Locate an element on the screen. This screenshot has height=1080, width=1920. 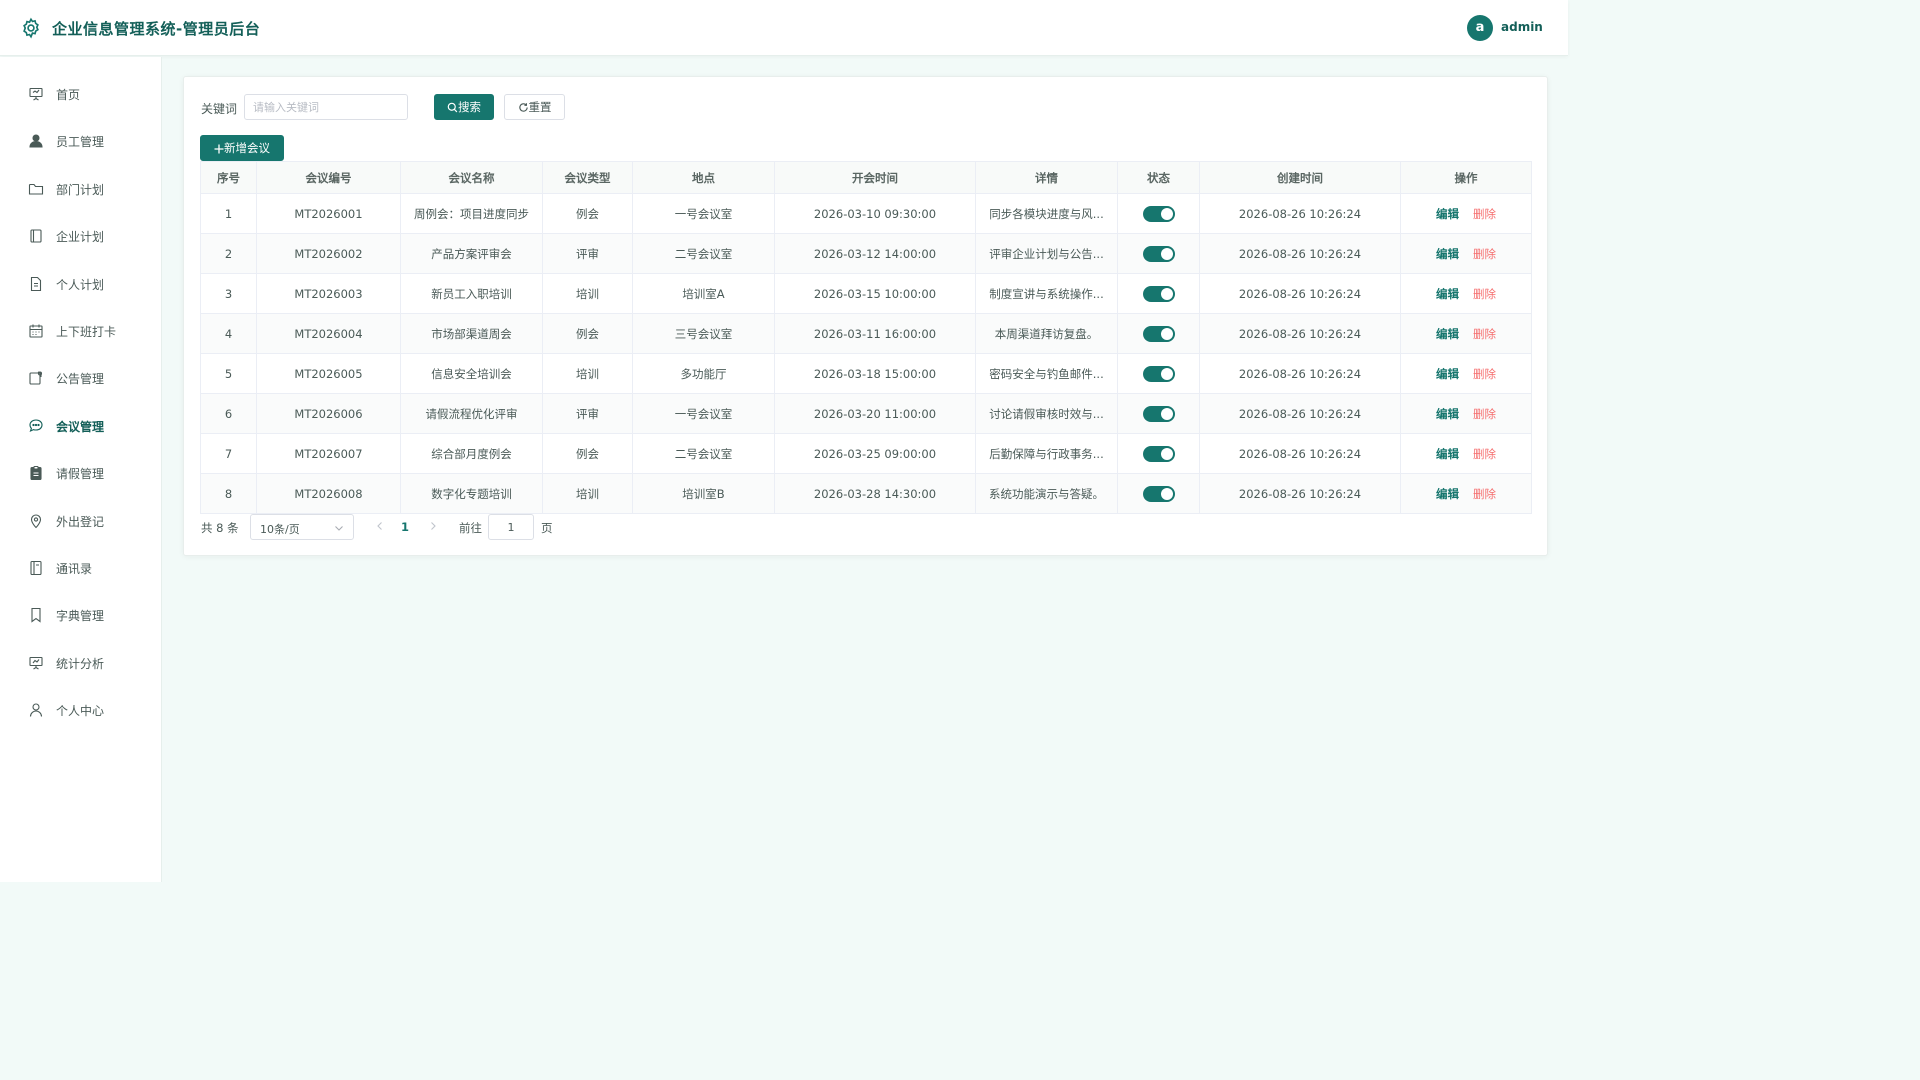
document-icon is located at coordinates (36, 283).